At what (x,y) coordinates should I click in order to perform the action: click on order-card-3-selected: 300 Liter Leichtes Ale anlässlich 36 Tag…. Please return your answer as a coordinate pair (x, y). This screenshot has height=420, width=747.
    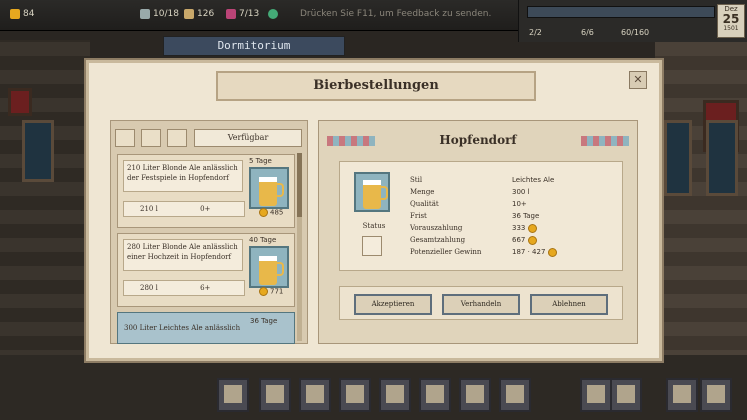
    Looking at the image, I should click on (206, 328).